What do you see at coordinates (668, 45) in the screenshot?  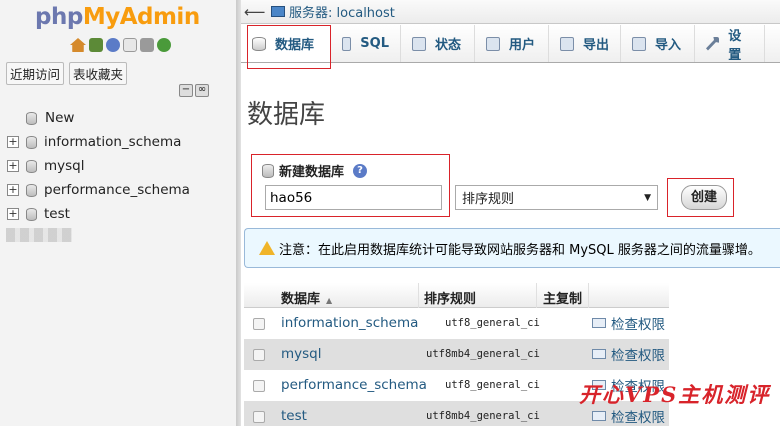 I see `tab-label: 导入` at bounding box center [668, 45].